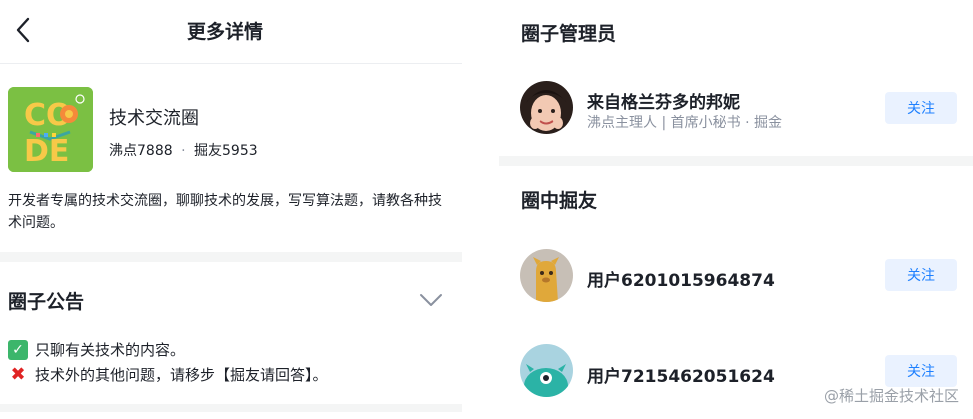 This screenshot has width=973, height=419. What do you see at coordinates (559, 201) in the screenshot?
I see `members-title: 圈中掘友` at bounding box center [559, 201].